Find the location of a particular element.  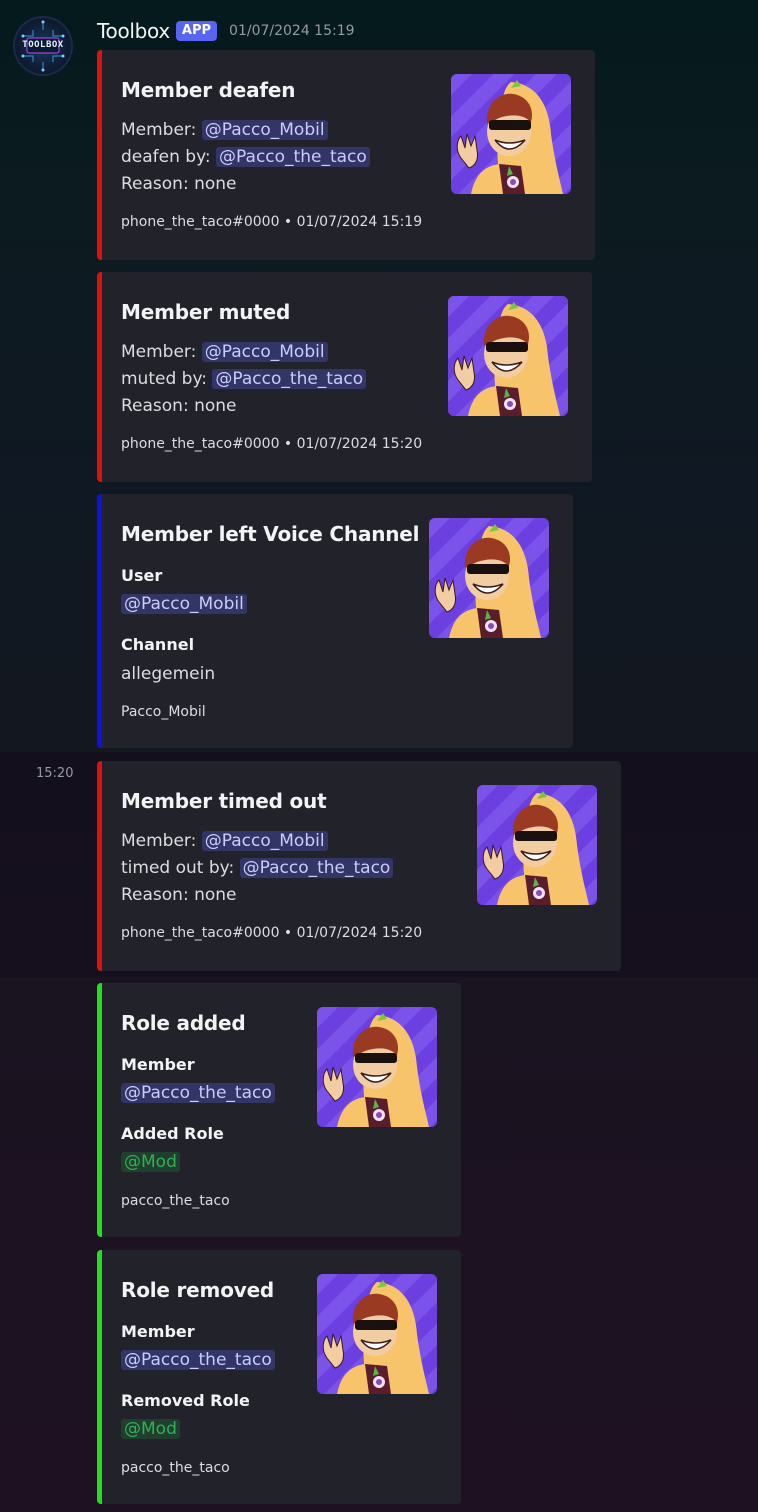

avatar-logo-text: TOOLBOX is located at coordinates (43, 45).